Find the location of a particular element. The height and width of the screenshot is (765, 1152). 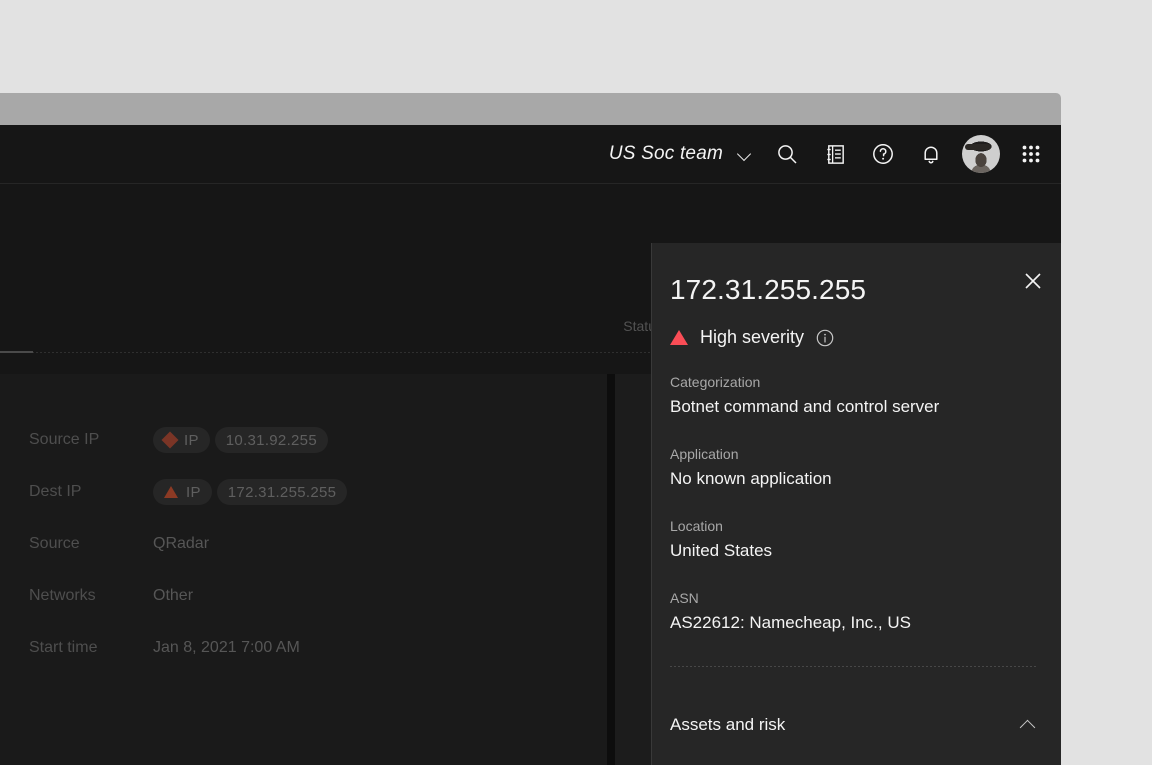

help-icon is located at coordinates (883, 154).